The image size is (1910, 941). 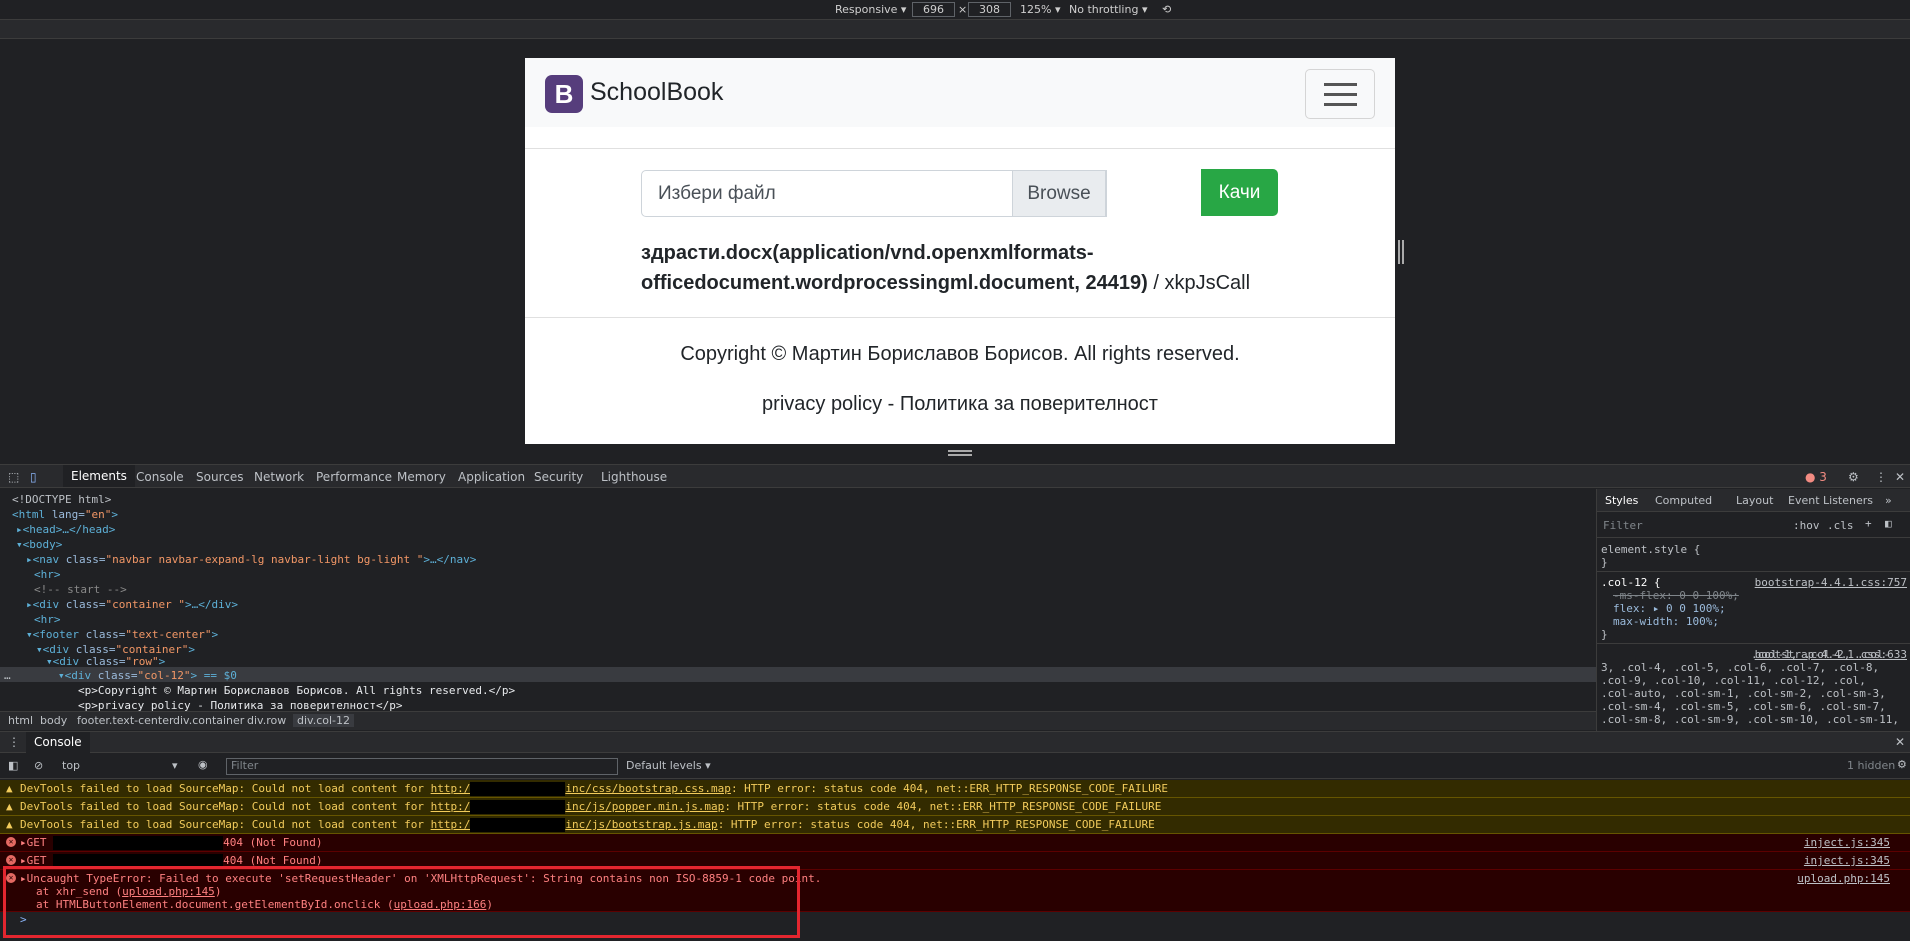 I want to click on error-icon: ✕, so click(x=11, y=842).